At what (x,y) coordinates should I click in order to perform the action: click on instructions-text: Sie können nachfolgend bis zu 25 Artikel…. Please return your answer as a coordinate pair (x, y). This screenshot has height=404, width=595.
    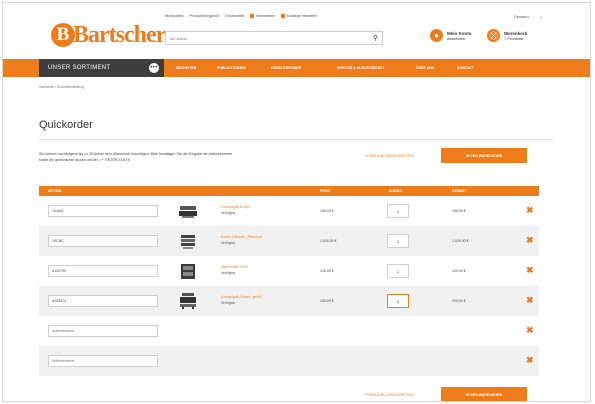
    Looking at the image, I should click on (135, 157).